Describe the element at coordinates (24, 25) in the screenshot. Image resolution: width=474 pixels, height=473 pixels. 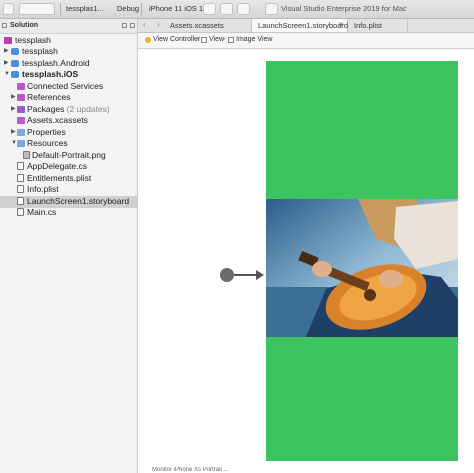
I see `sidebar-title: Solution` at that location.